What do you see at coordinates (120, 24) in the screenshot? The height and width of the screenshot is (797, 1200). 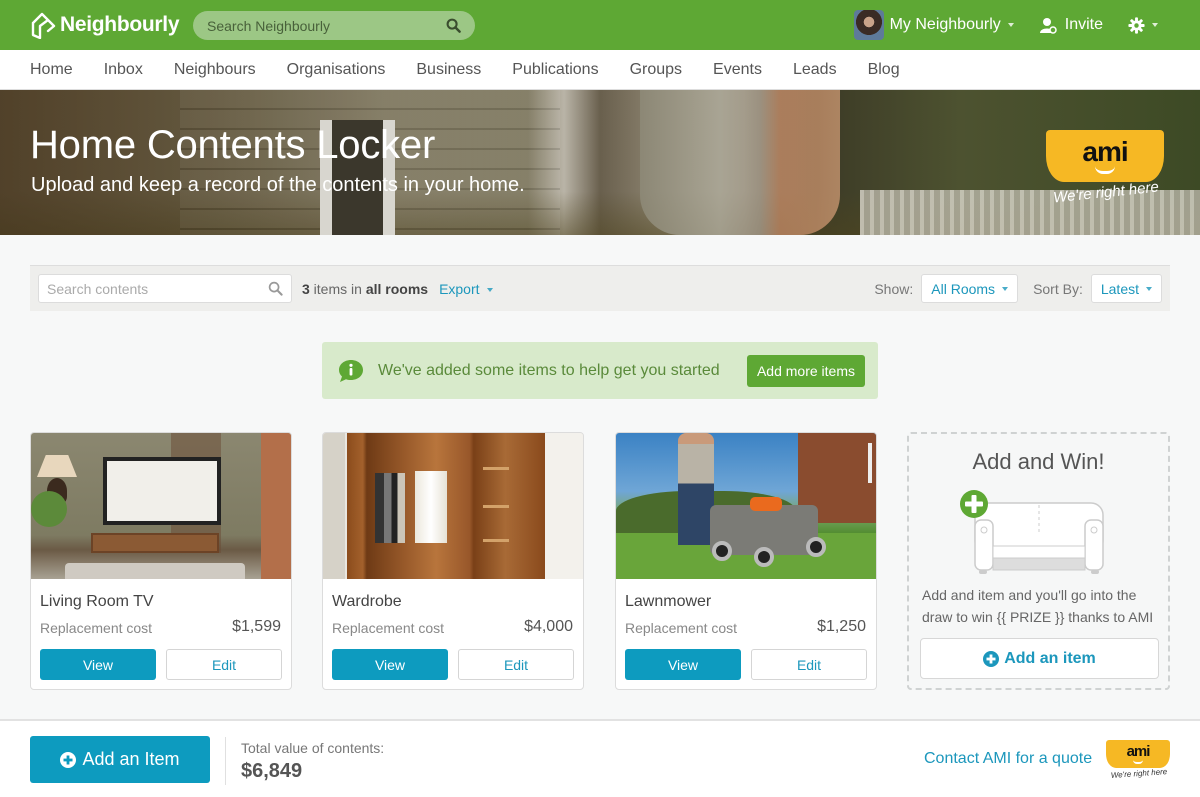 I see `brand-name: Neighbourly` at bounding box center [120, 24].